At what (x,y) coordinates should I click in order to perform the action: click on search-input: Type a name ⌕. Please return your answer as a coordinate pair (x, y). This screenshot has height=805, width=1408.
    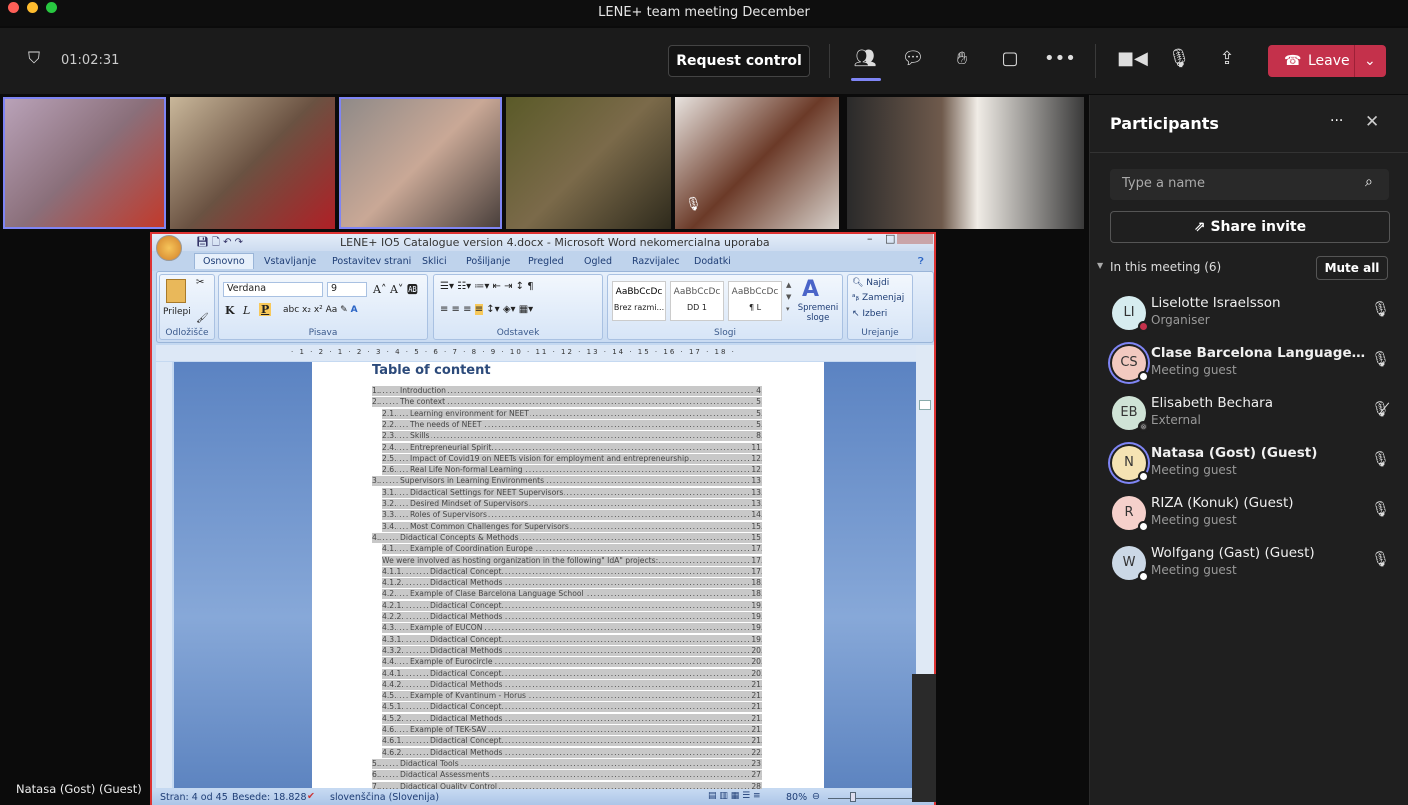
    Looking at the image, I should click on (1249, 184).